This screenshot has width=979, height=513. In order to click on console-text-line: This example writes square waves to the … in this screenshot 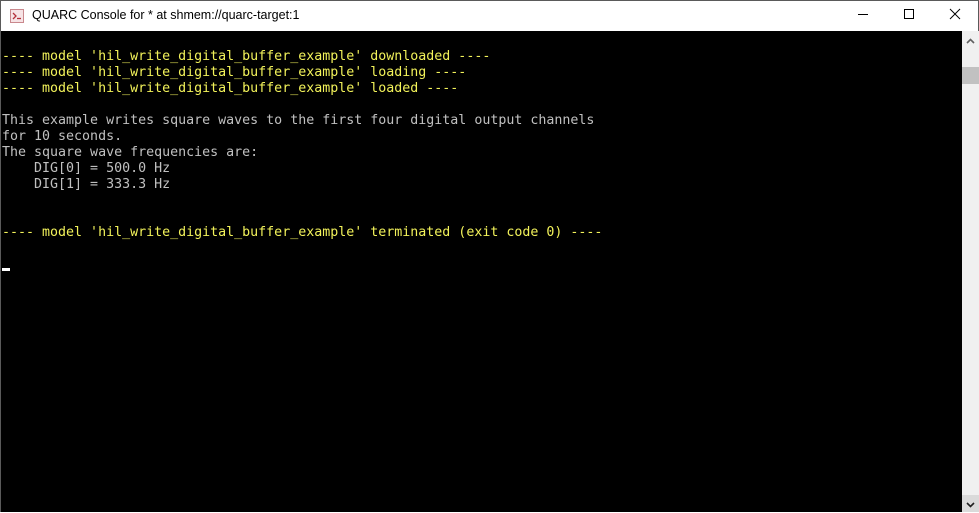, I will do `click(298, 120)`.